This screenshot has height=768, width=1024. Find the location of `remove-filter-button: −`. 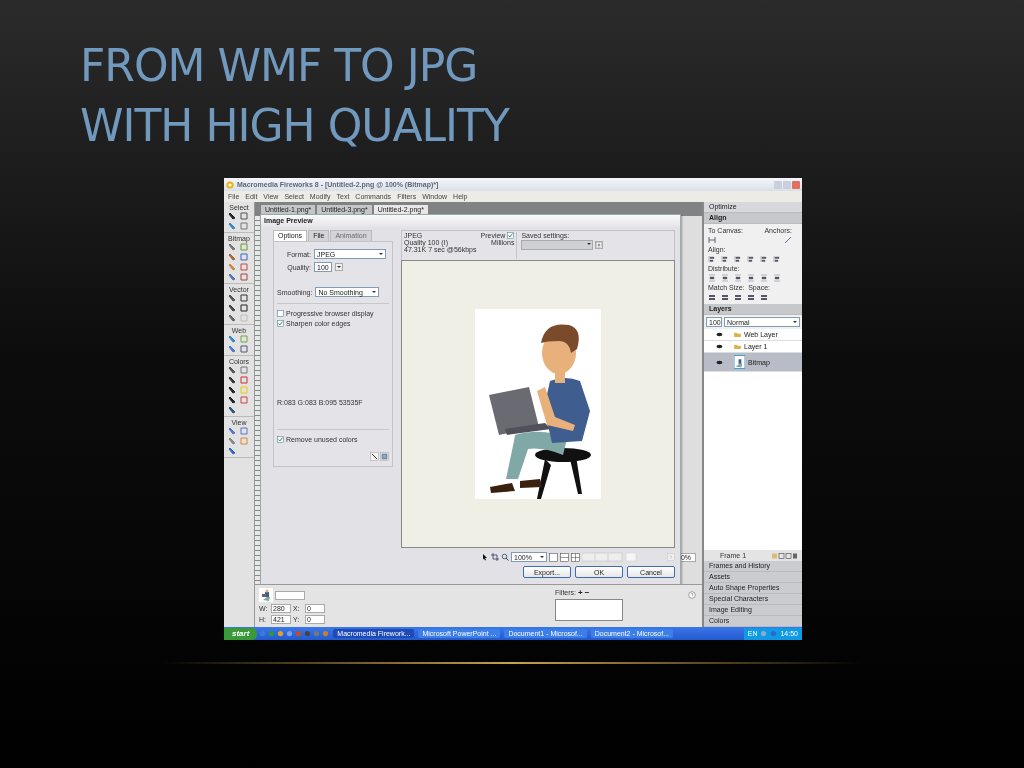

remove-filter-button: − is located at coordinates (587, 592).